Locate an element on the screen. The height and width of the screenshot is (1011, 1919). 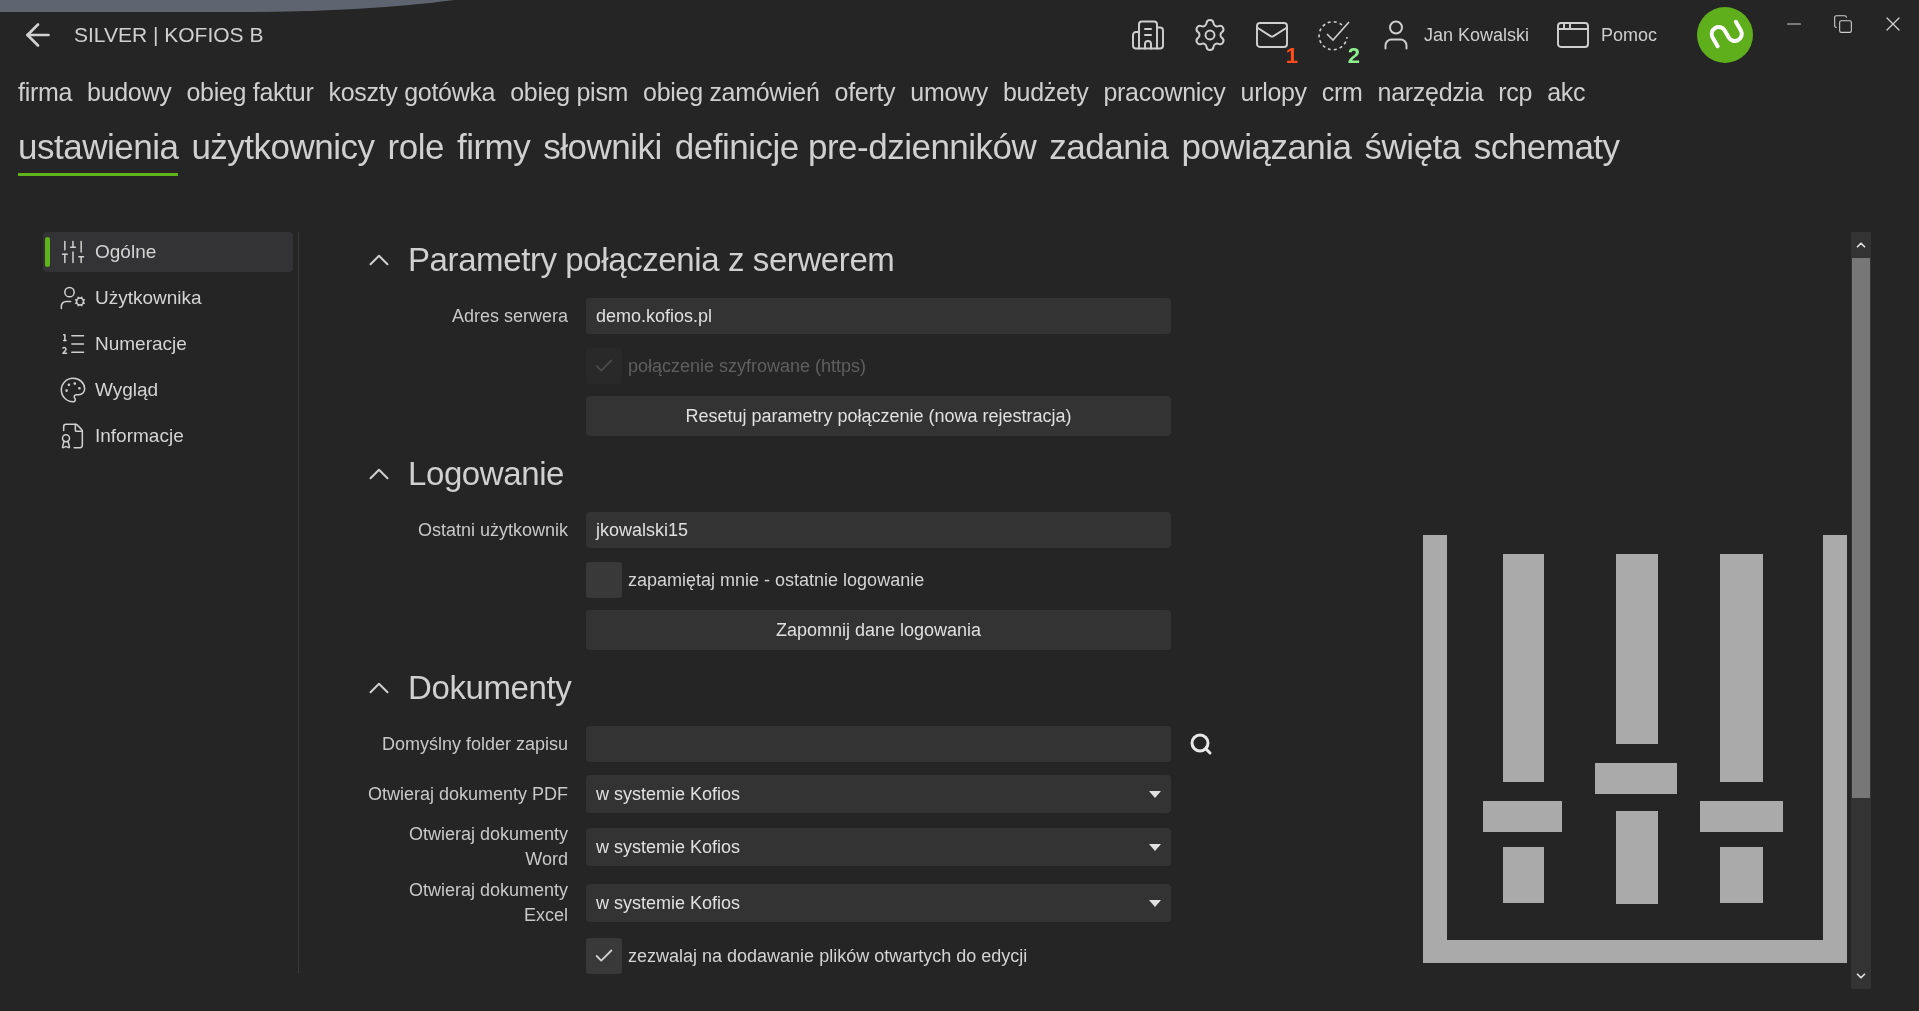
settings-tab: schematy is located at coordinates (1546, 151).